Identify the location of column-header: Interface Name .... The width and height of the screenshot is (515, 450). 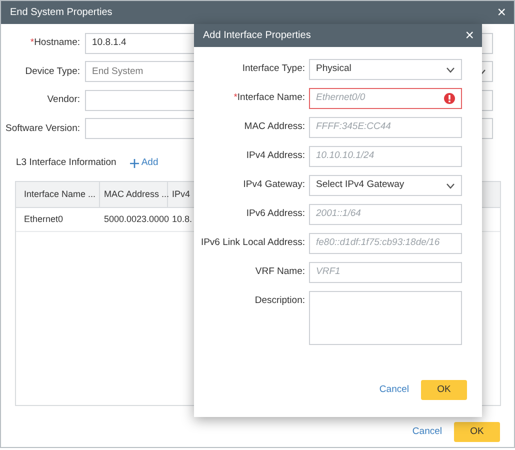
(58, 194).